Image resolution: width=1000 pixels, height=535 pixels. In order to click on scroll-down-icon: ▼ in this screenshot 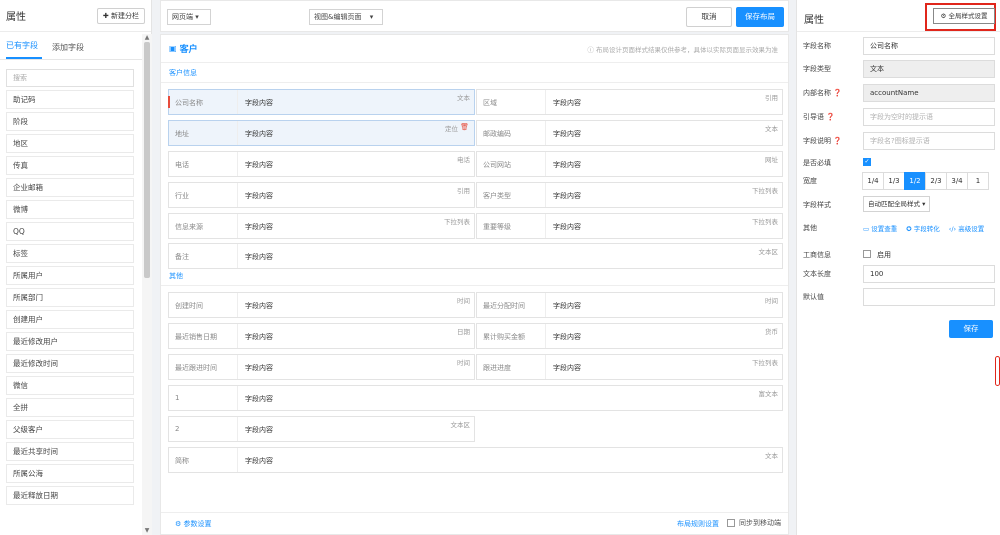, I will do `click(147, 530)`.